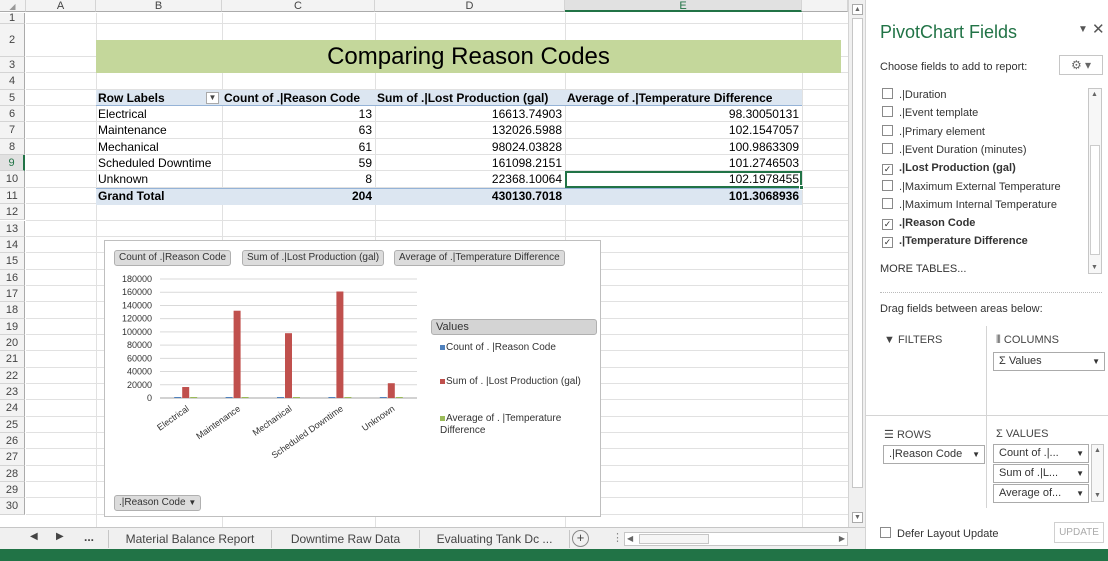 This screenshot has width=1108, height=561. I want to click on pivot-cell: 16613.74903, so click(469, 114).